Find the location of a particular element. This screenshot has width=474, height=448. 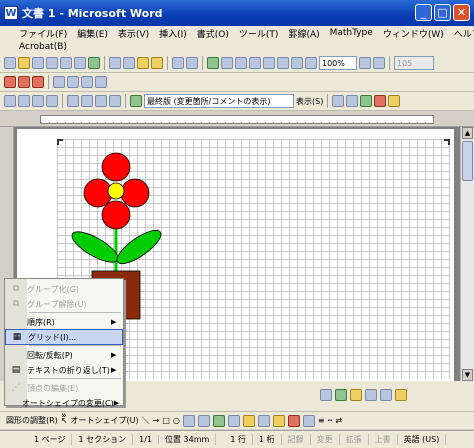

envelope-icon is located at coordinates (59, 82).